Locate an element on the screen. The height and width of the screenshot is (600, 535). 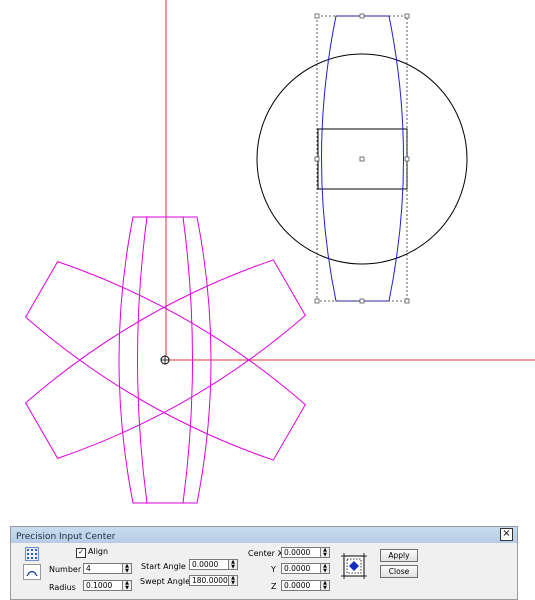
radius-field: 0.1000 is located at coordinates (103, 585).